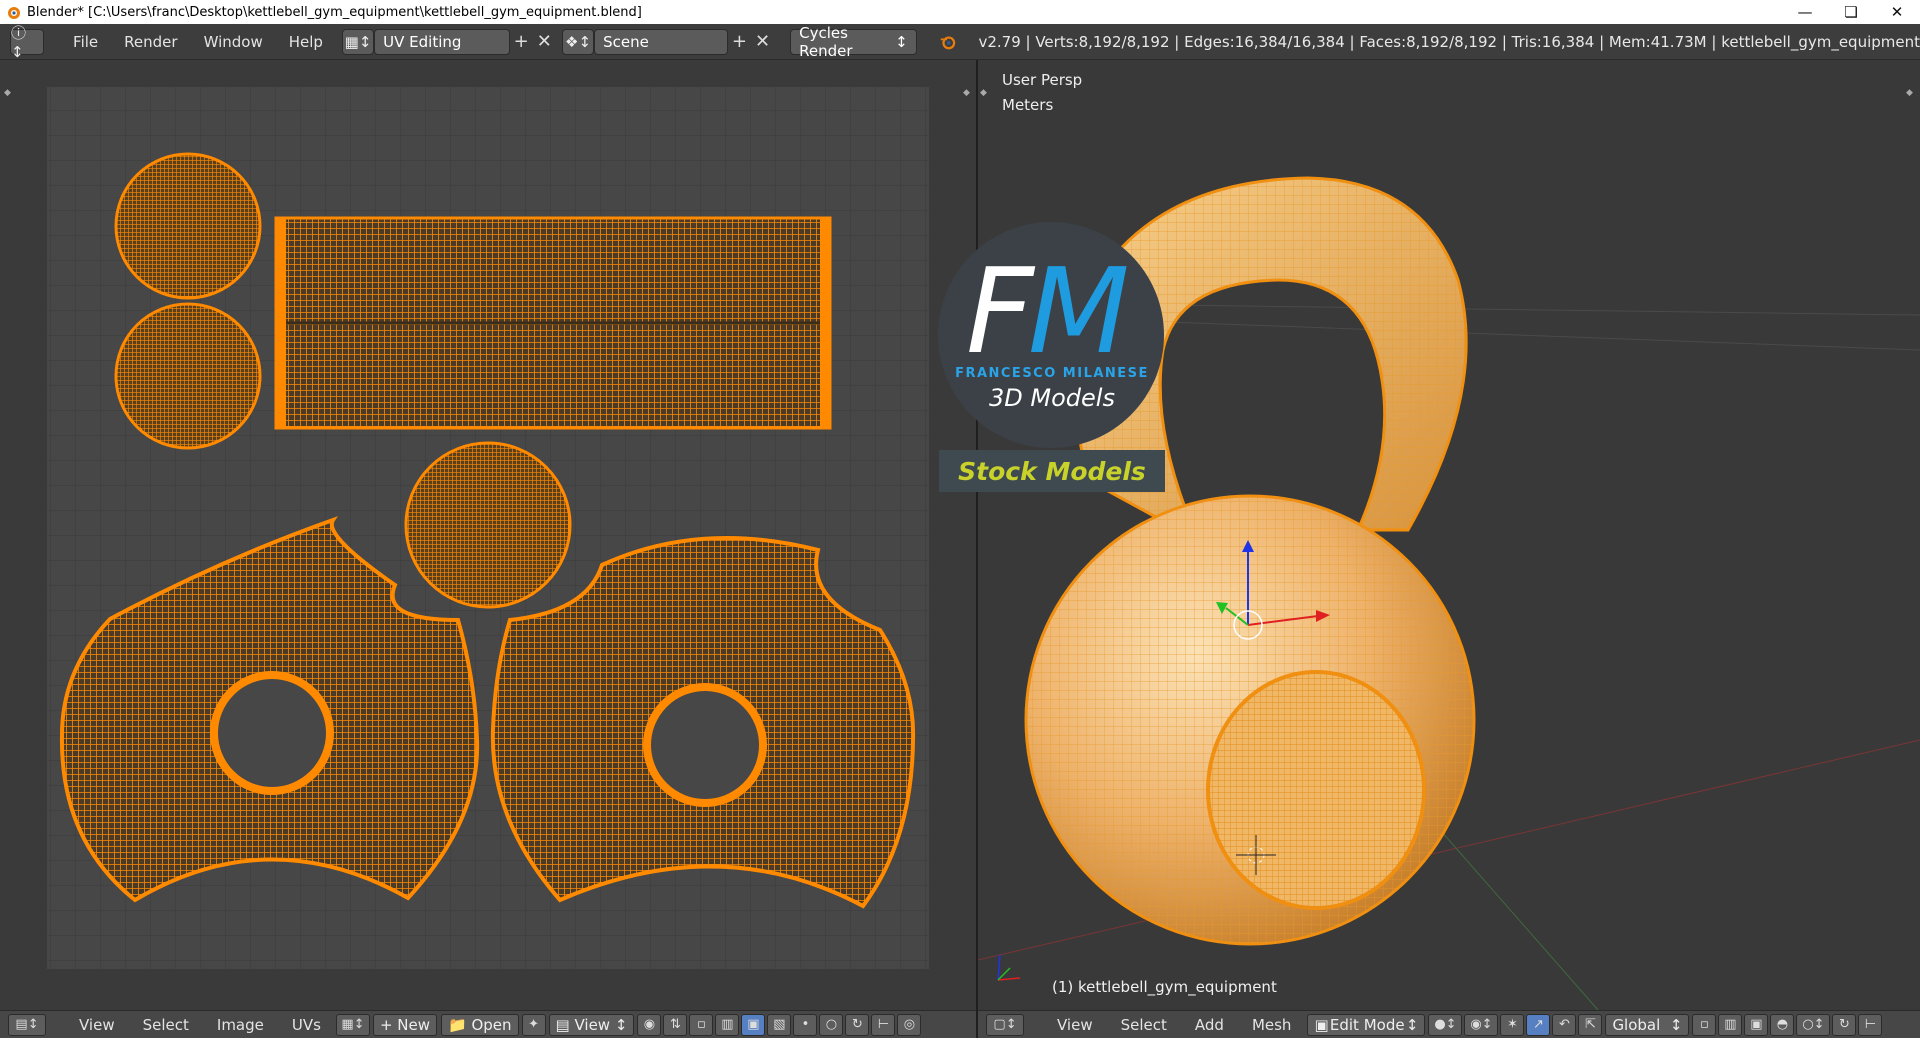  What do you see at coordinates (281, 323) in the screenshot?
I see `uv-strip-left-edge` at bounding box center [281, 323].